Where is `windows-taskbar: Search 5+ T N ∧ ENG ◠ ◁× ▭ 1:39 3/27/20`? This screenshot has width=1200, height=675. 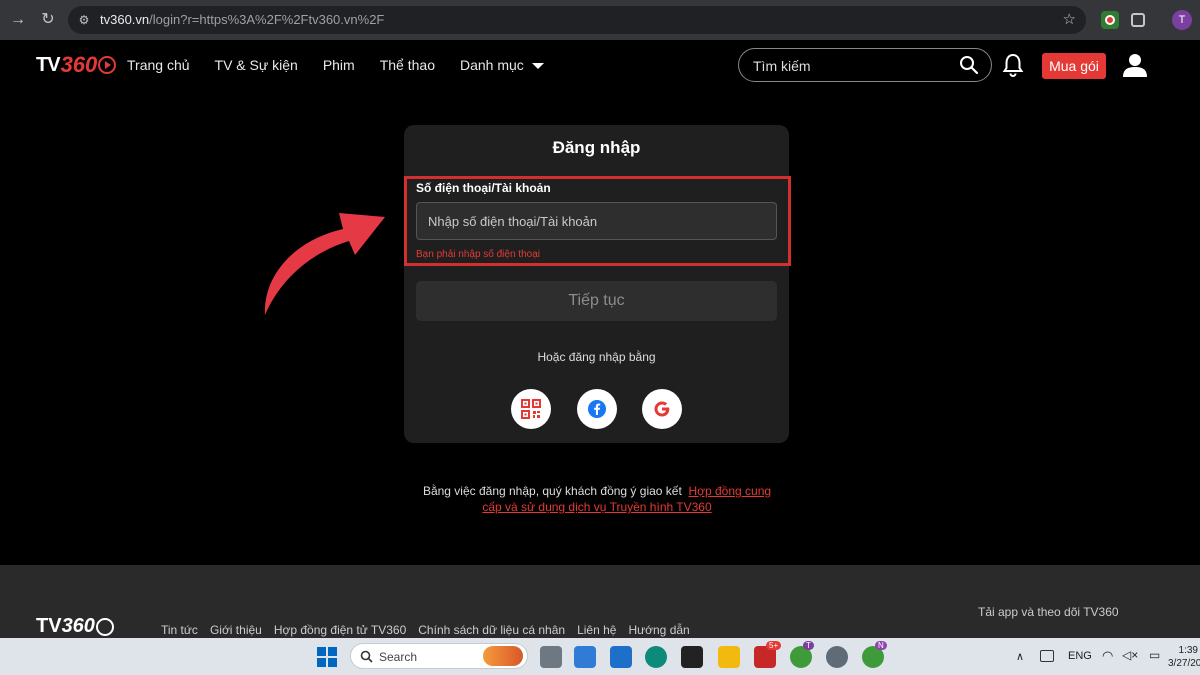 windows-taskbar: Search 5+ T N ∧ ENG ◠ ◁× ▭ 1:39 3/27/20 is located at coordinates (600, 656).